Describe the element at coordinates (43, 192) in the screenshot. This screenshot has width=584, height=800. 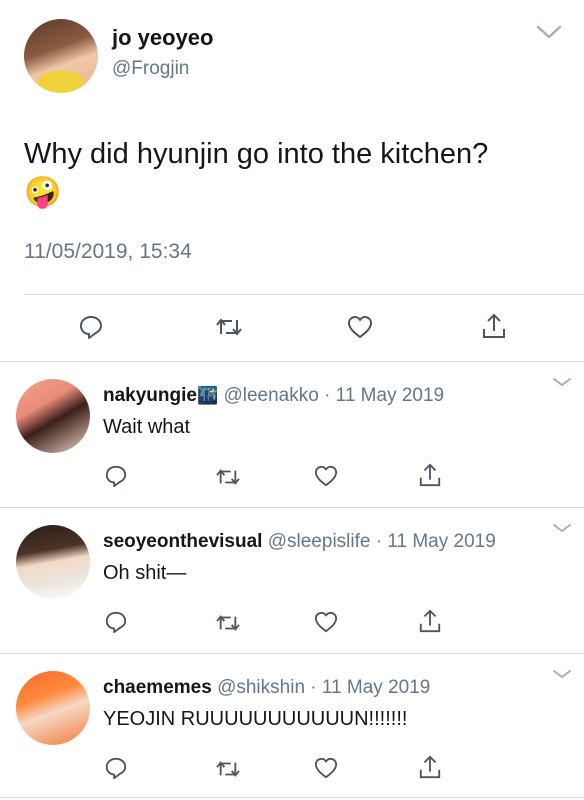
I see `main-tweet-emoji: 🤪` at that location.